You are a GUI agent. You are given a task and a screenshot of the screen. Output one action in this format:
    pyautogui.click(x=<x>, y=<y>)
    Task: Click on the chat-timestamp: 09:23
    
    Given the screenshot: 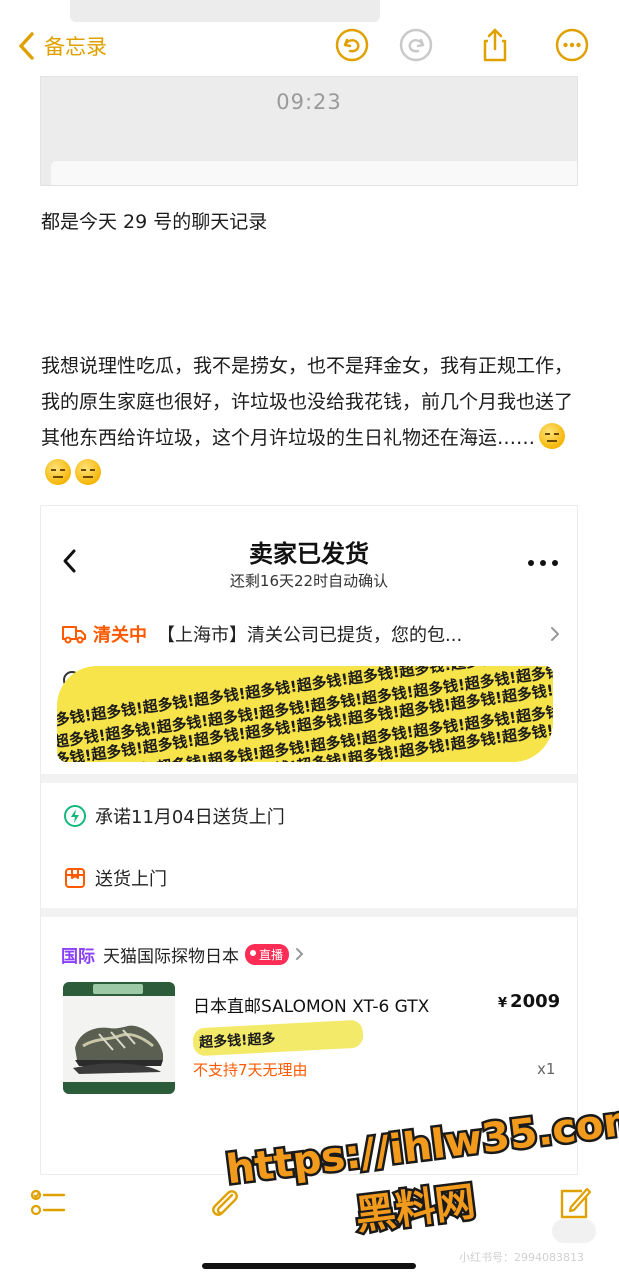 What is the action you would take?
    pyautogui.click(x=309, y=102)
    